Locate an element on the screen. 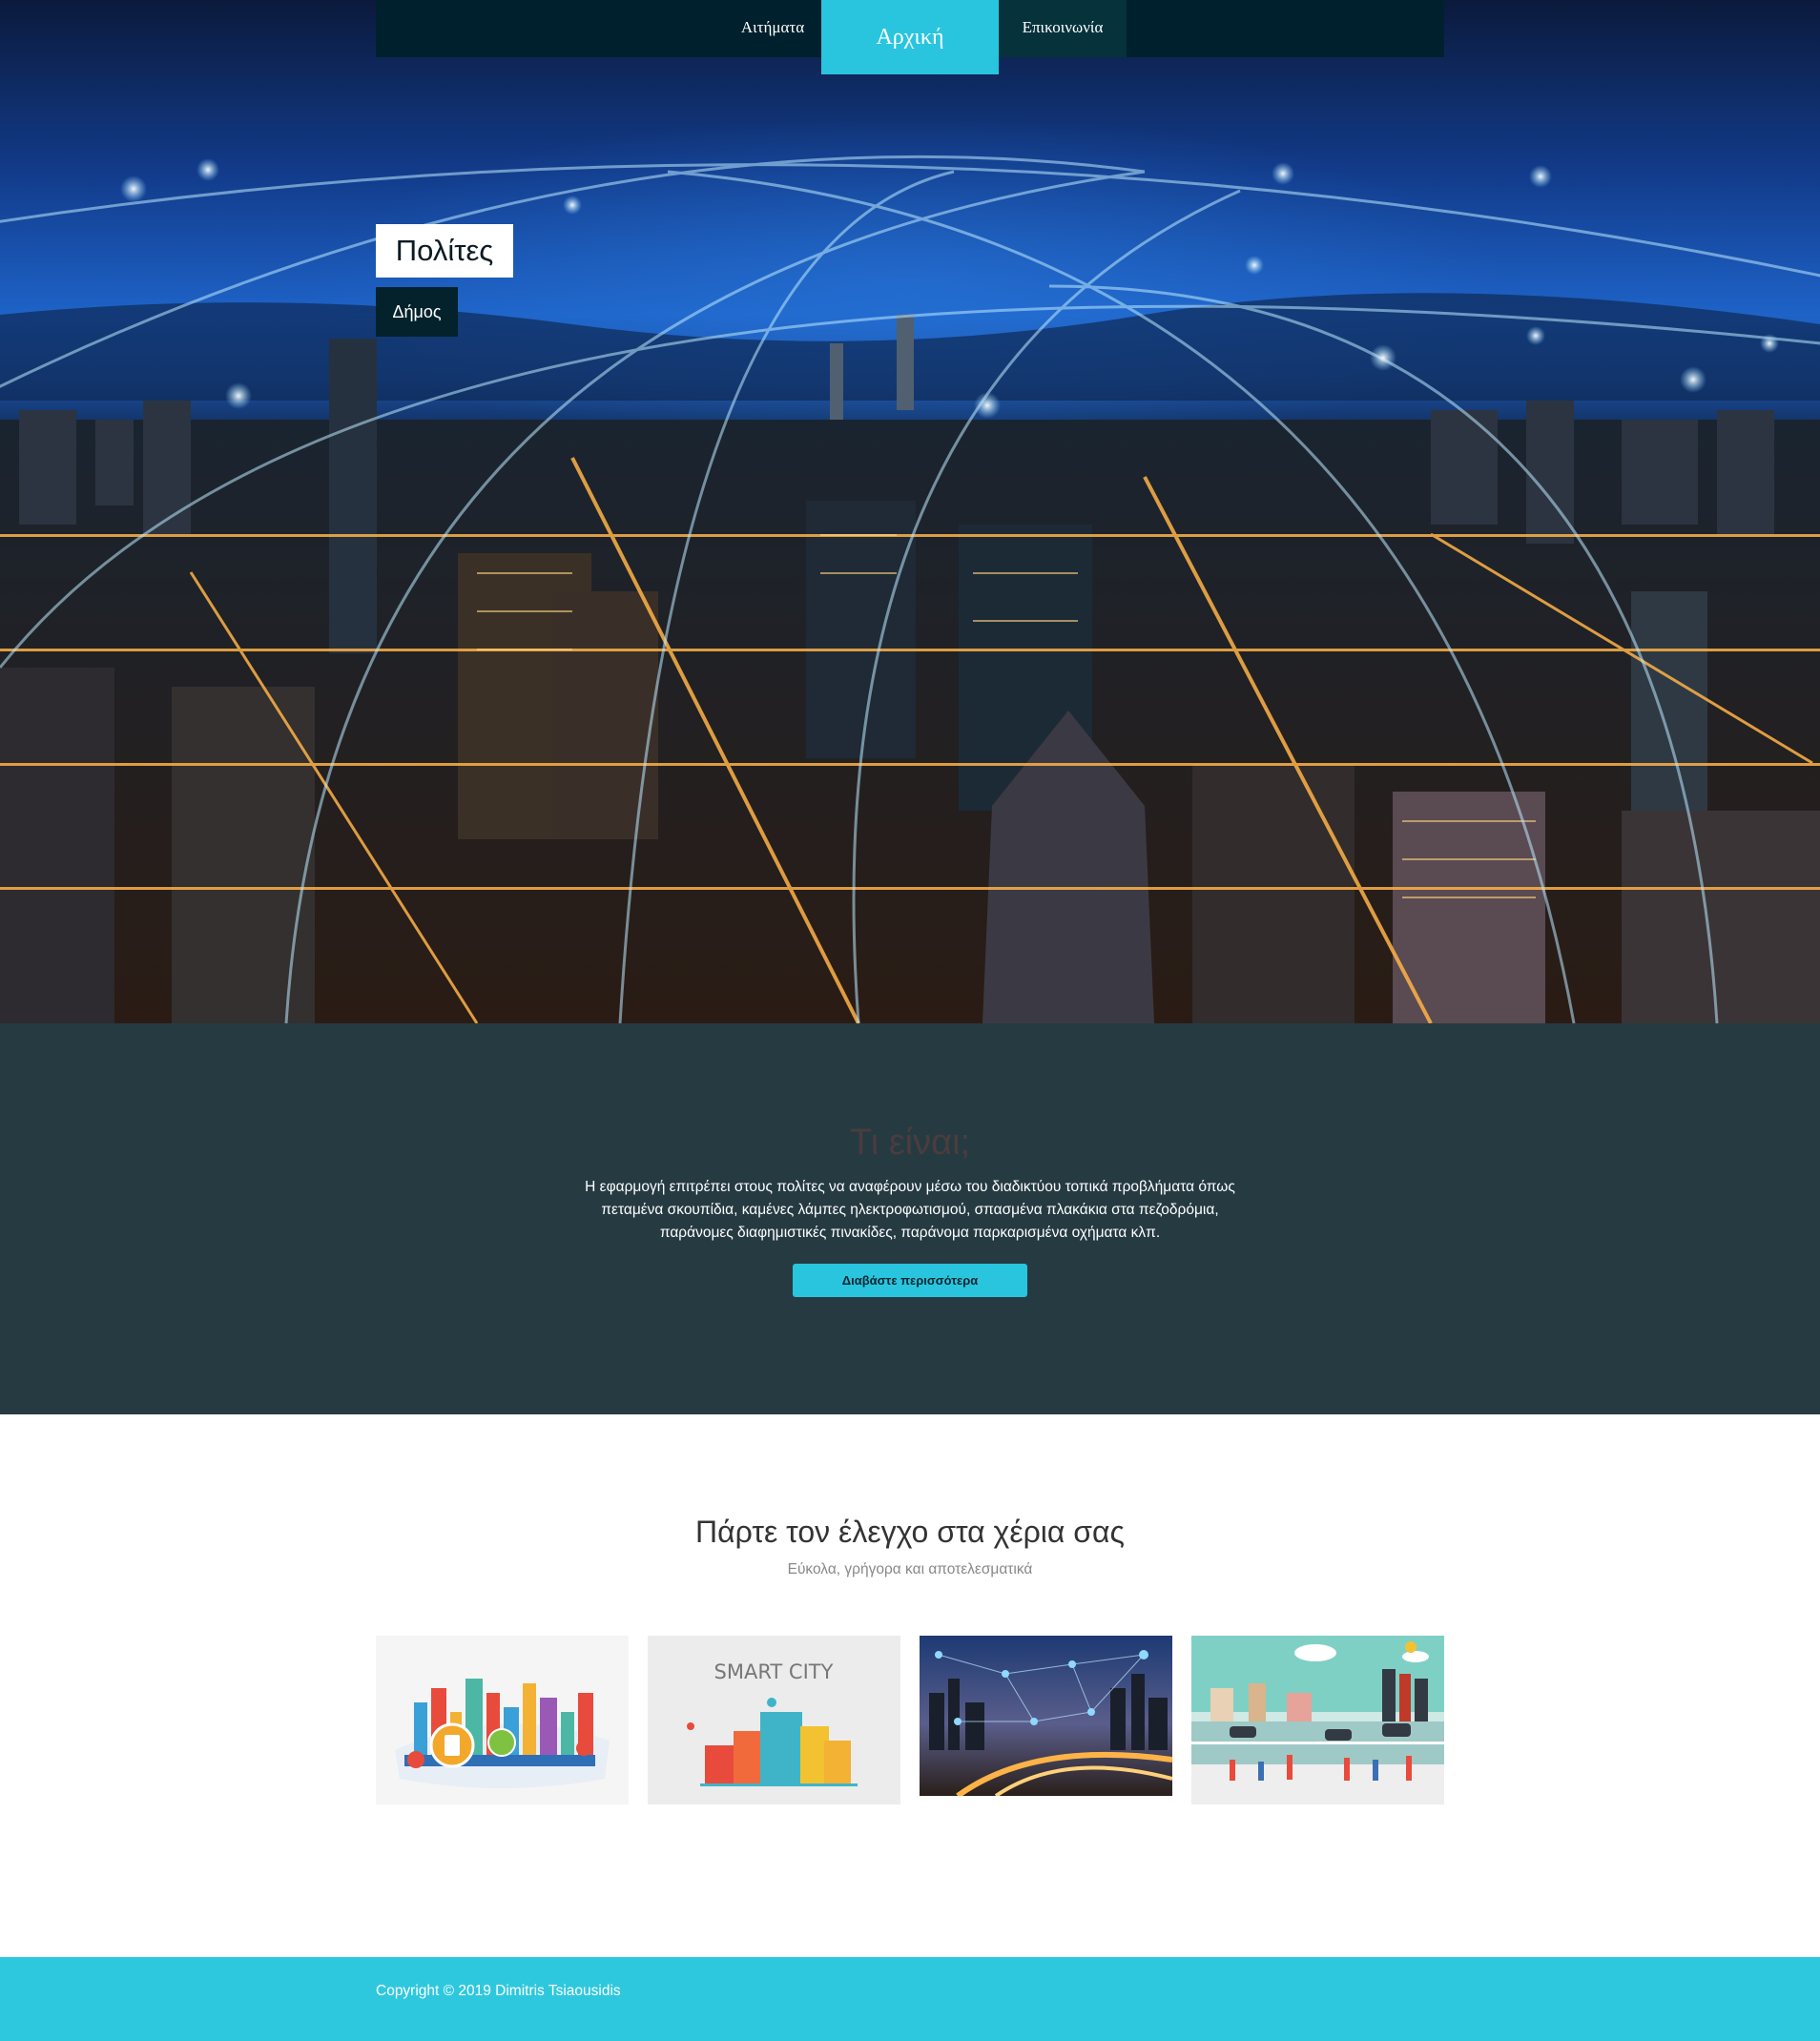 This screenshot has width=1820, height=2041. city-street-people-image is located at coordinates (1317, 1720).